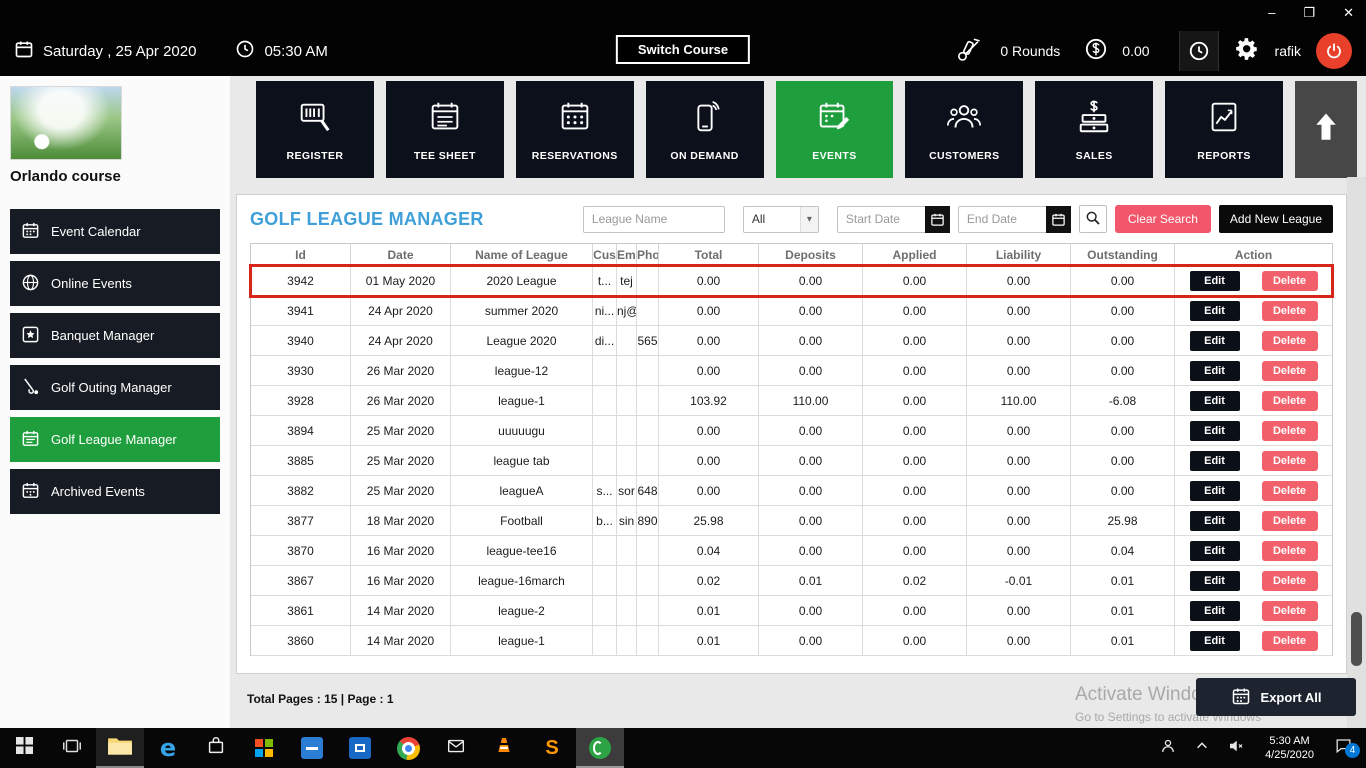  Describe the element at coordinates (115, 439) in the screenshot. I see `sidebar-item-golf-league-manager: Golf League Manager` at that location.